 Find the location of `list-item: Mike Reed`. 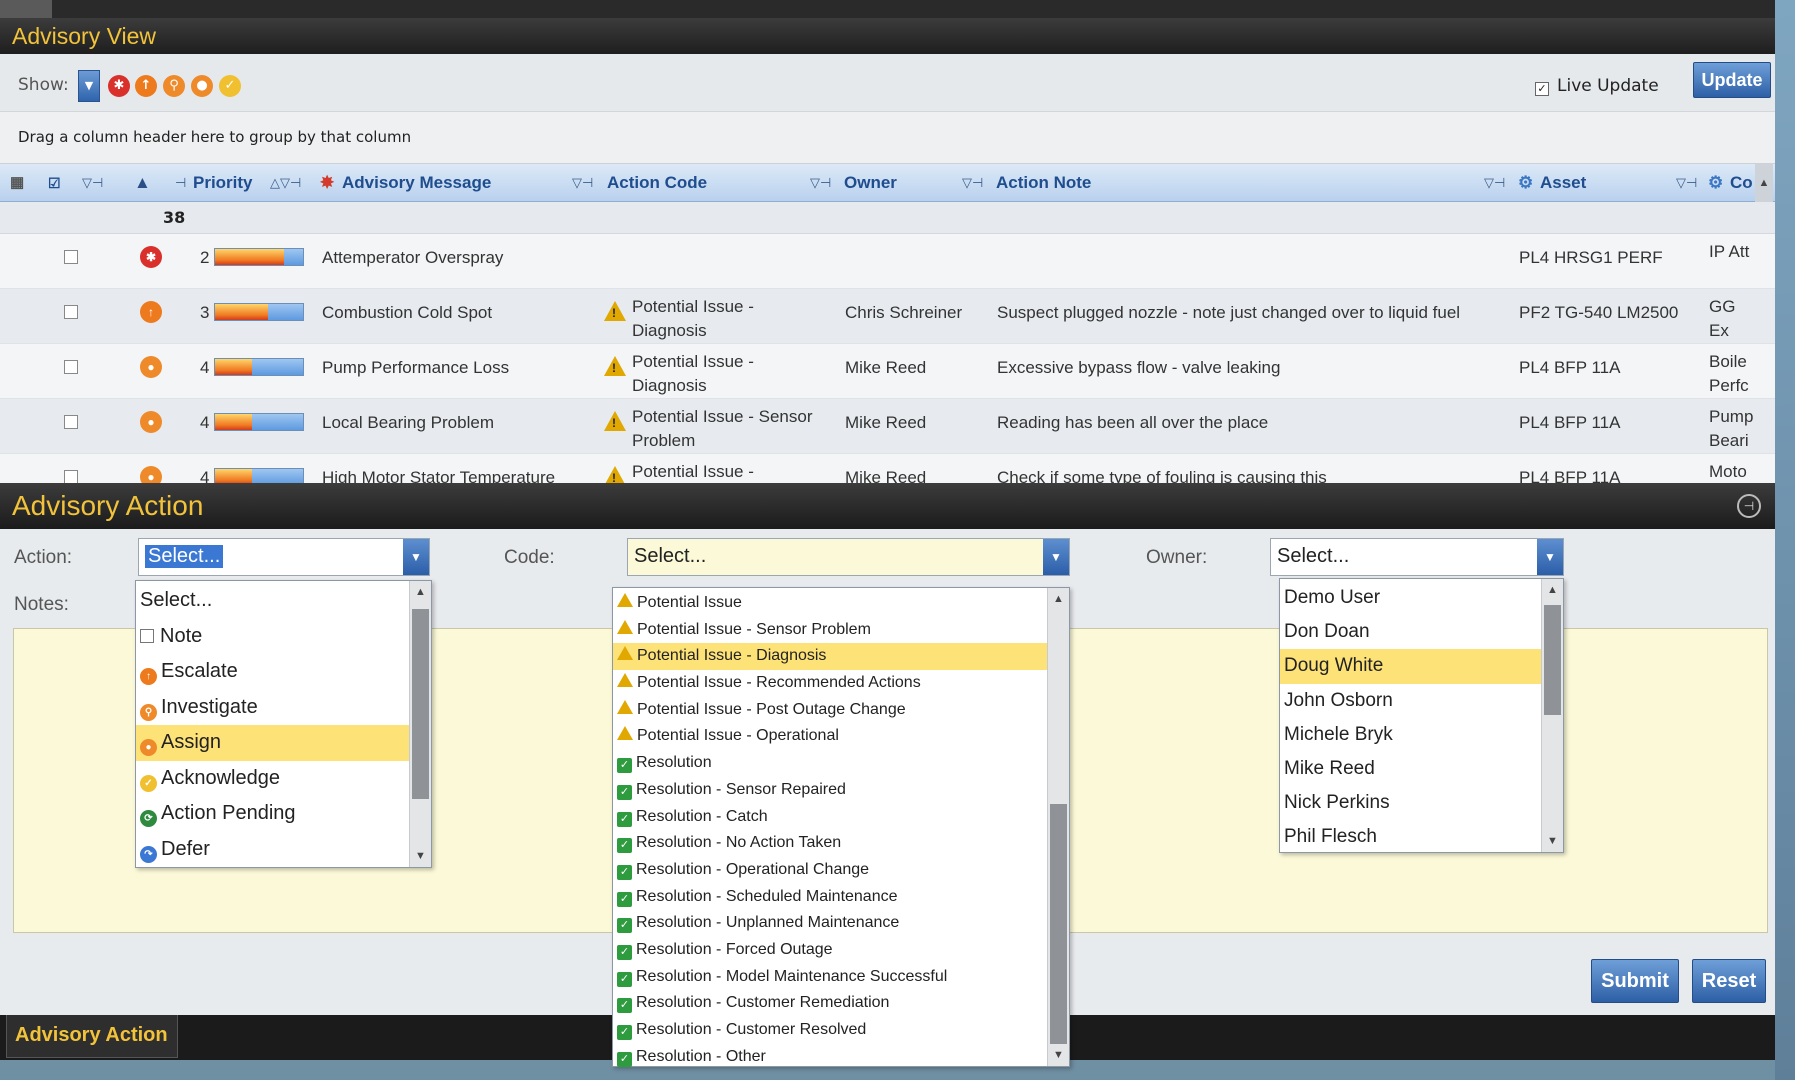

list-item: Mike Reed is located at coordinates (1410, 769).